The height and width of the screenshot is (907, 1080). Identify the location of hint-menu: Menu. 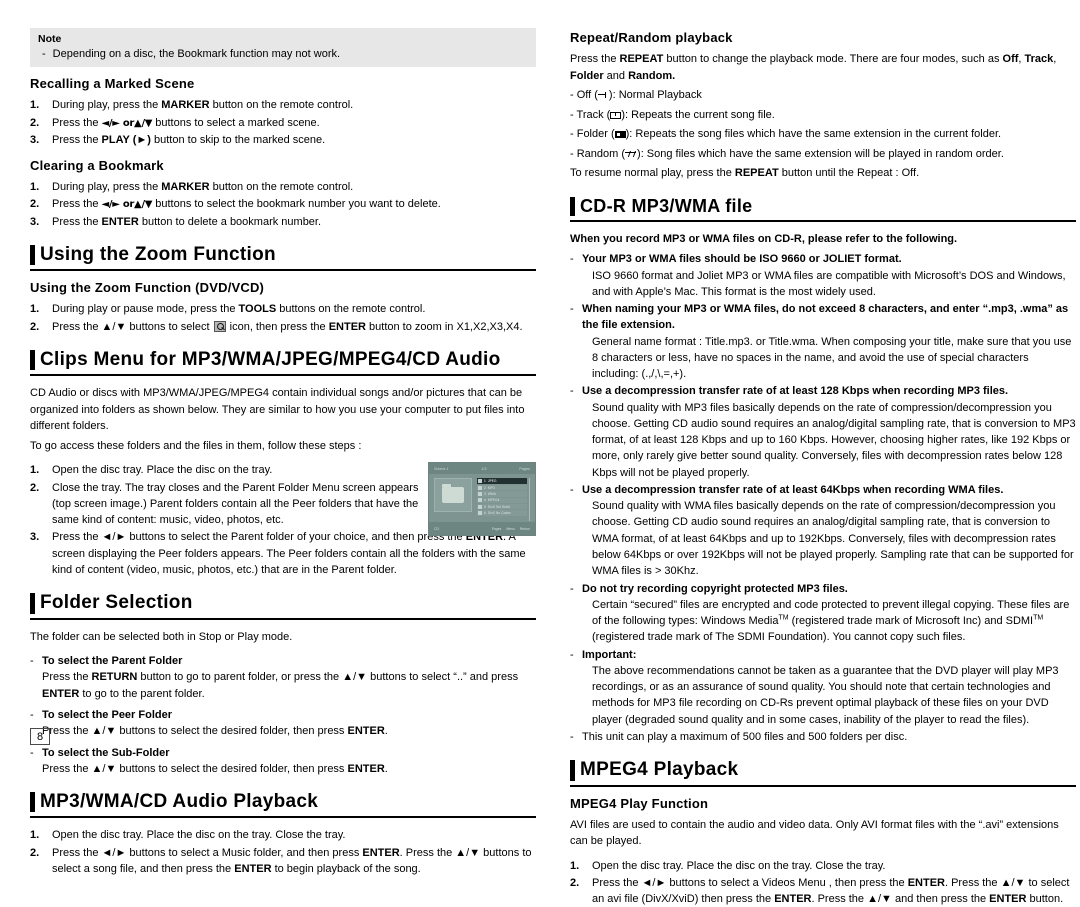
(510, 528).